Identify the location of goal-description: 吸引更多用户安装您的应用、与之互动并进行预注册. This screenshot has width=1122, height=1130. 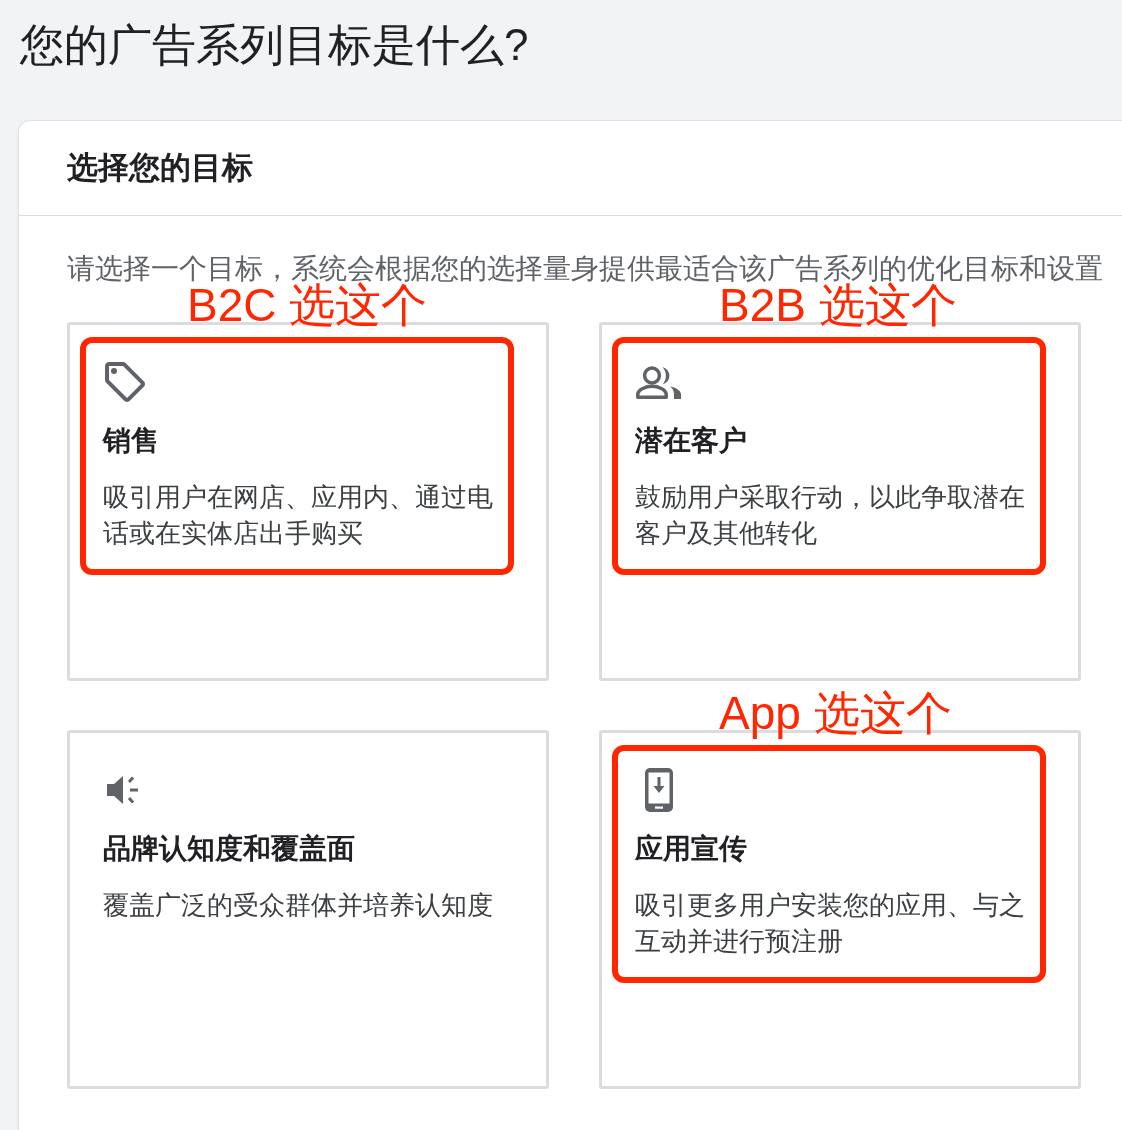
(830, 923).